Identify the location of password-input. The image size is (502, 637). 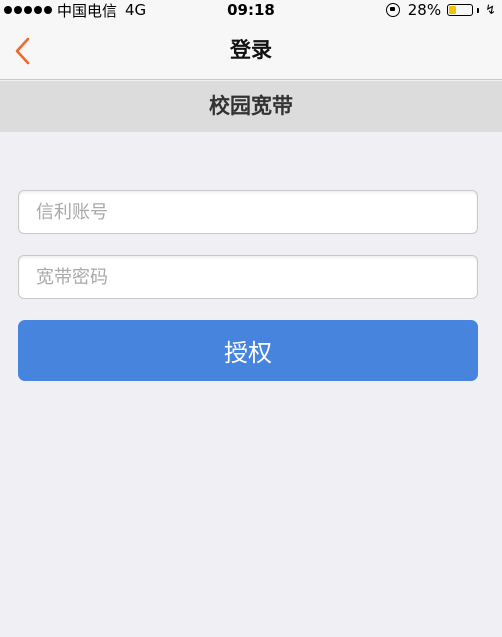
(248, 277).